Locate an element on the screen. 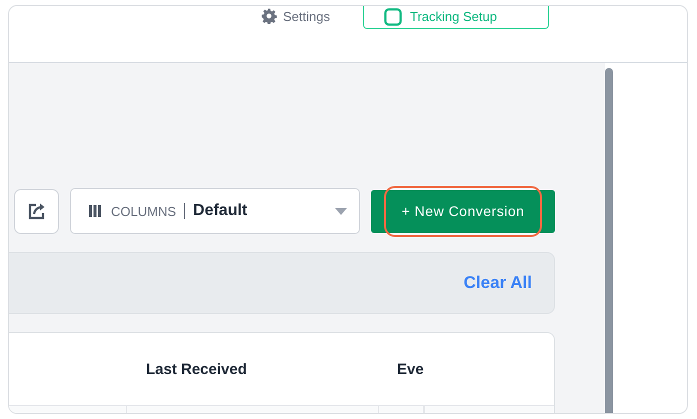 The height and width of the screenshot is (419, 697). column-header: Last Received is located at coordinates (197, 369).